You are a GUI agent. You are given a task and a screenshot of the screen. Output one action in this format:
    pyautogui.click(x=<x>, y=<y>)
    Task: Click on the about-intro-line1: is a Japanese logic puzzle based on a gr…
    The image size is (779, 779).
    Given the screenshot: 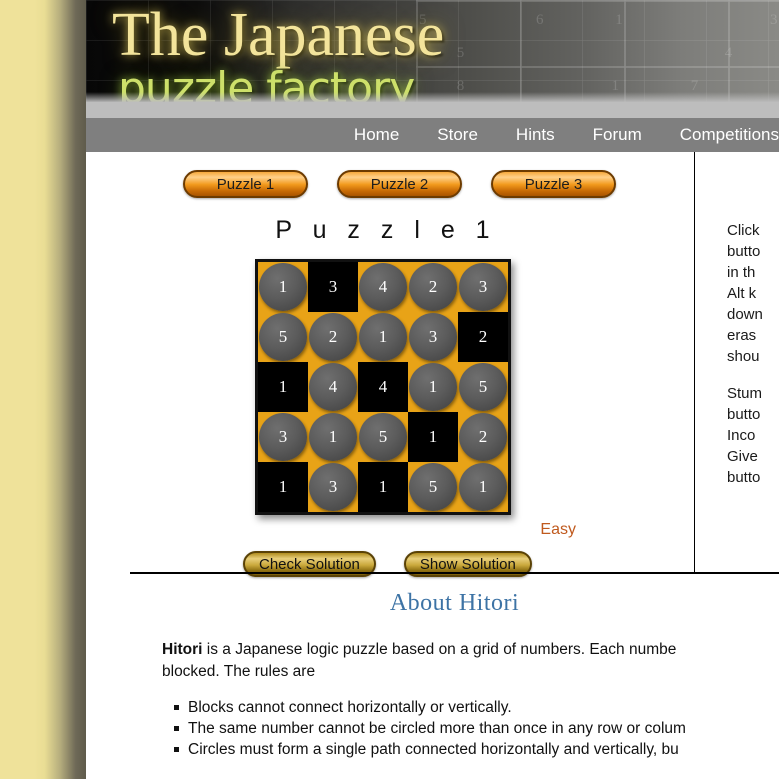 What is the action you would take?
    pyautogui.click(x=439, y=649)
    